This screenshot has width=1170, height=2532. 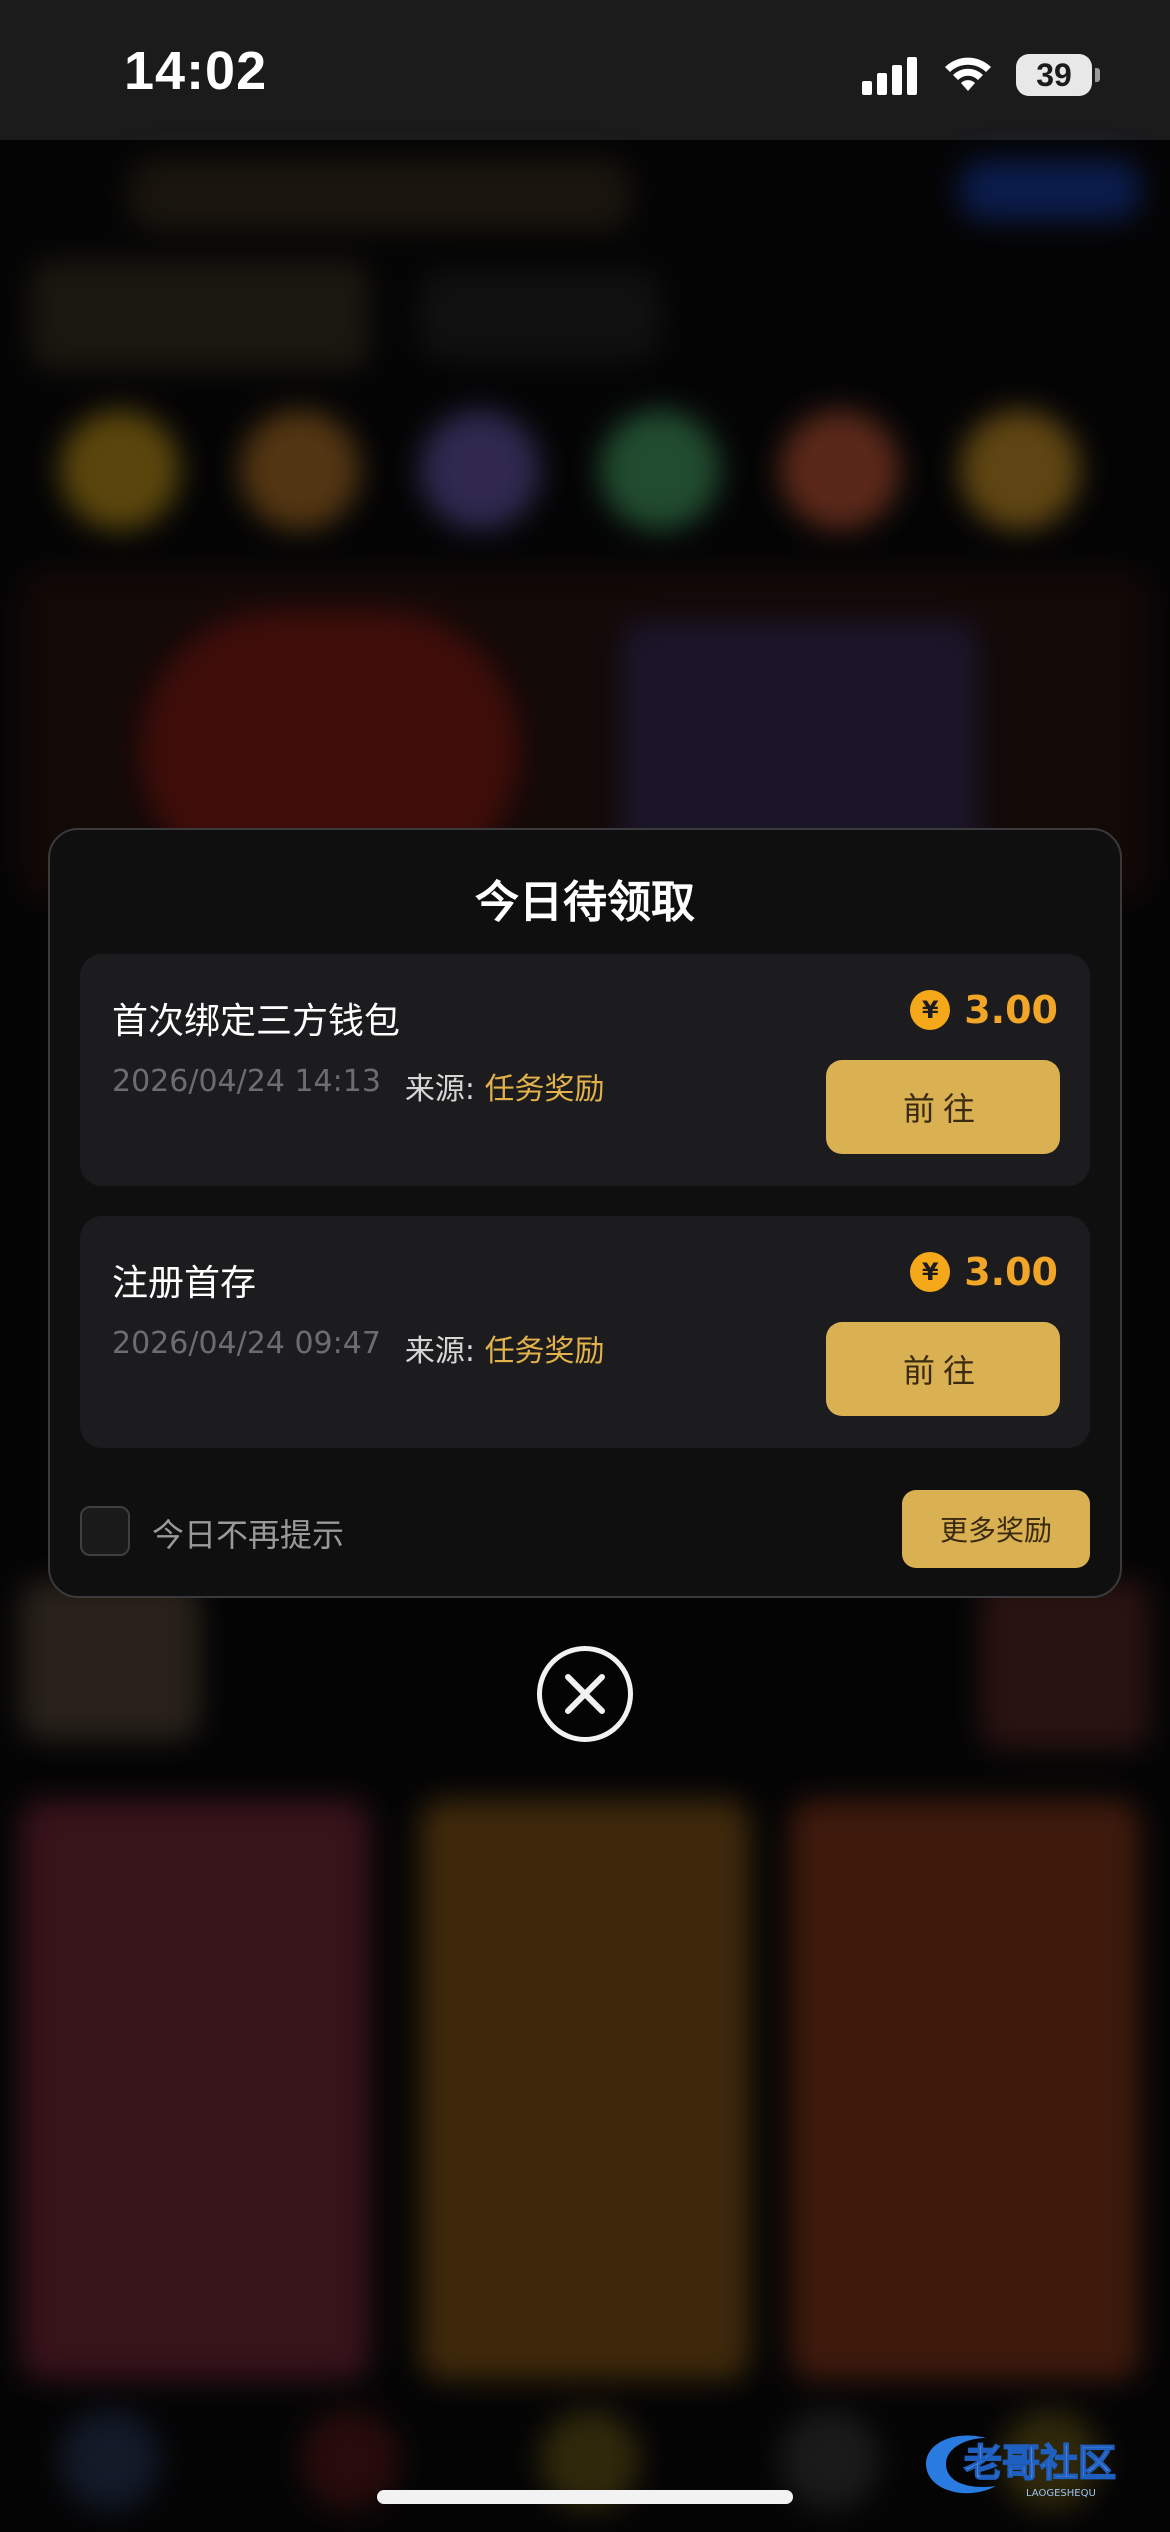 I want to click on wifi-icon, so click(x=968, y=74).